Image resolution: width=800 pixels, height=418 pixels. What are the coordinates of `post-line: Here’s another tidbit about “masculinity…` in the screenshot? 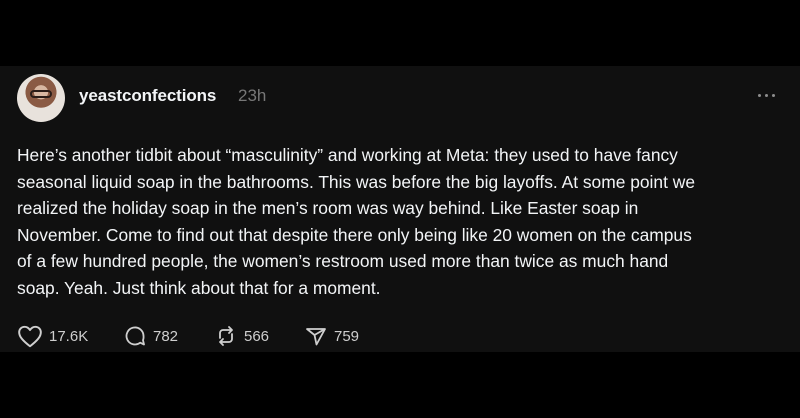 It's located at (347, 155).